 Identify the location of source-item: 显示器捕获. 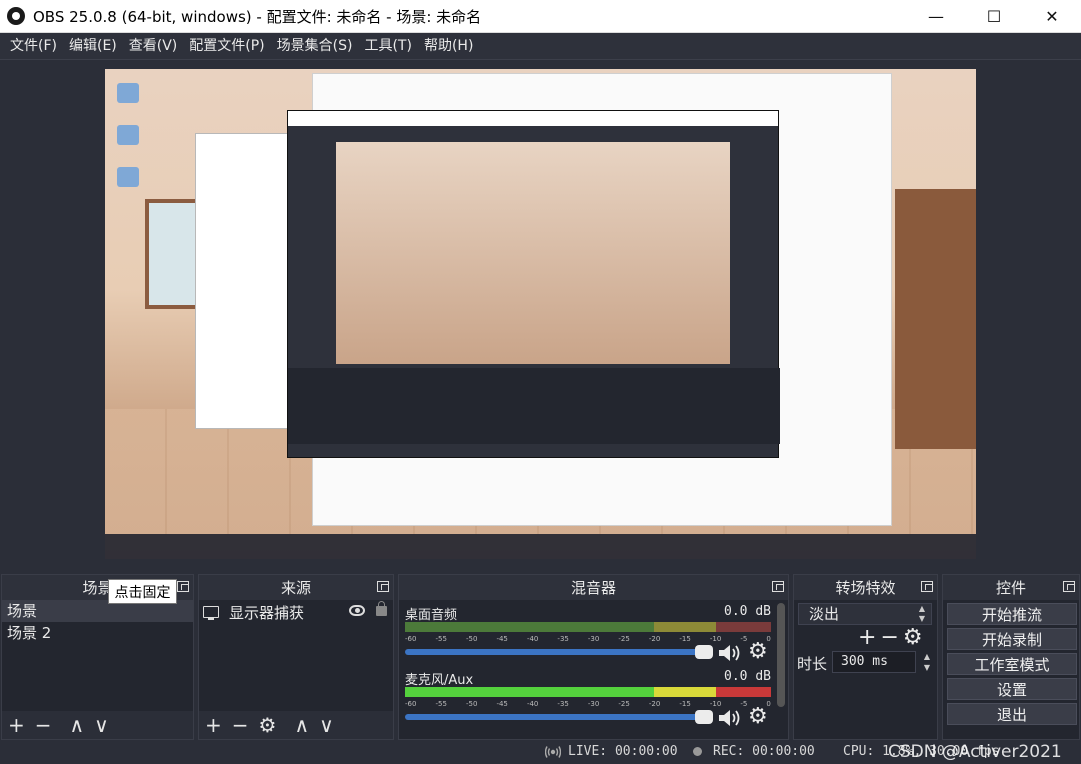
(296, 612).